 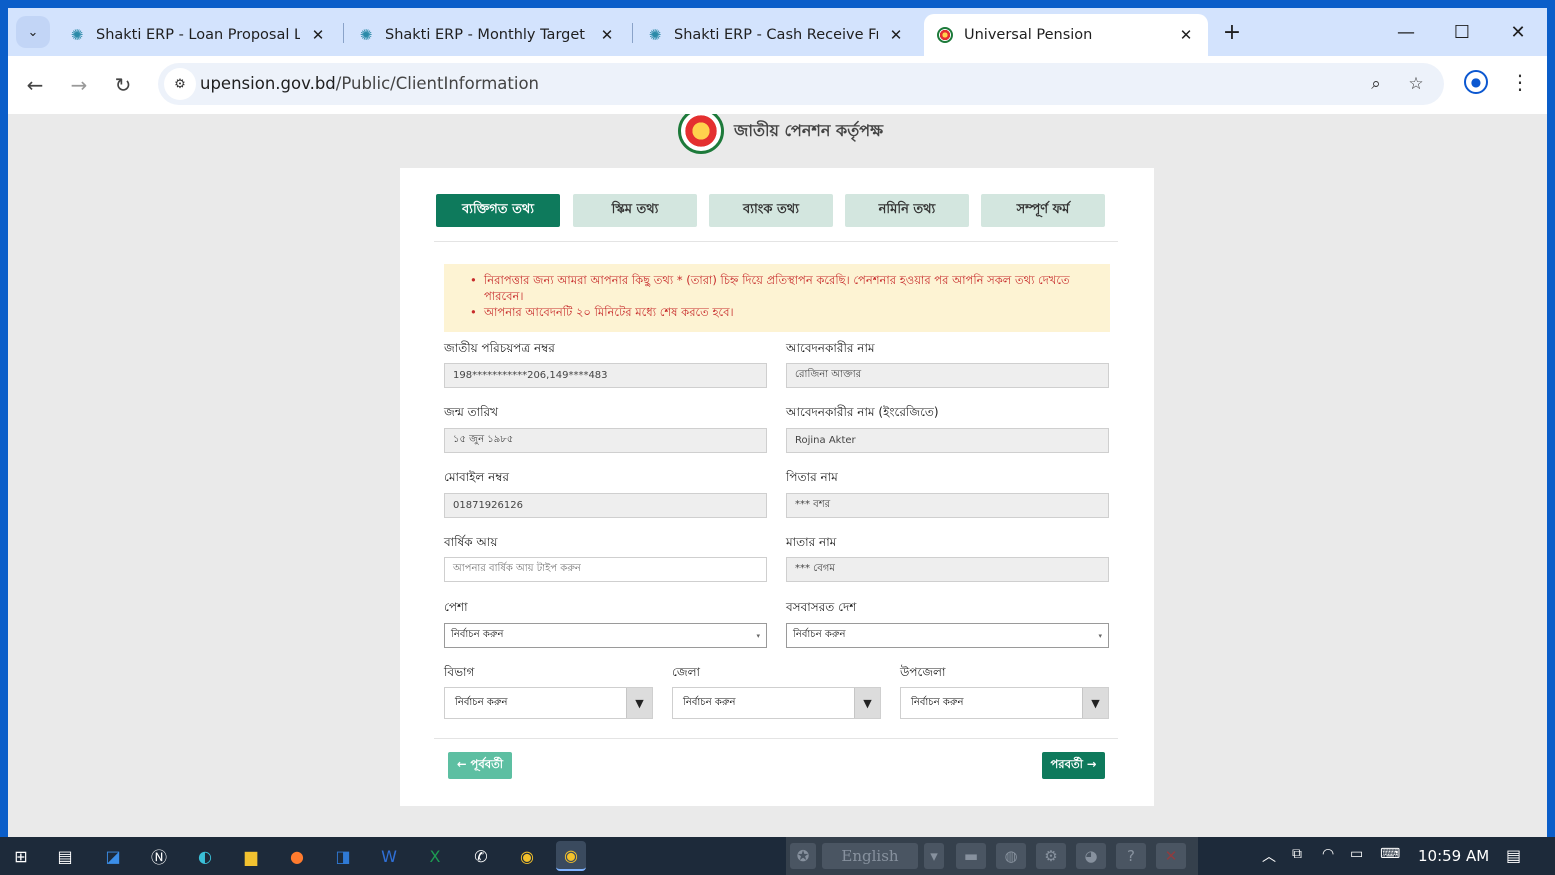 What do you see at coordinates (947, 569) in the screenshot?
I see `mother-name-field: *** বেগম` at bounding box center [947, 569].